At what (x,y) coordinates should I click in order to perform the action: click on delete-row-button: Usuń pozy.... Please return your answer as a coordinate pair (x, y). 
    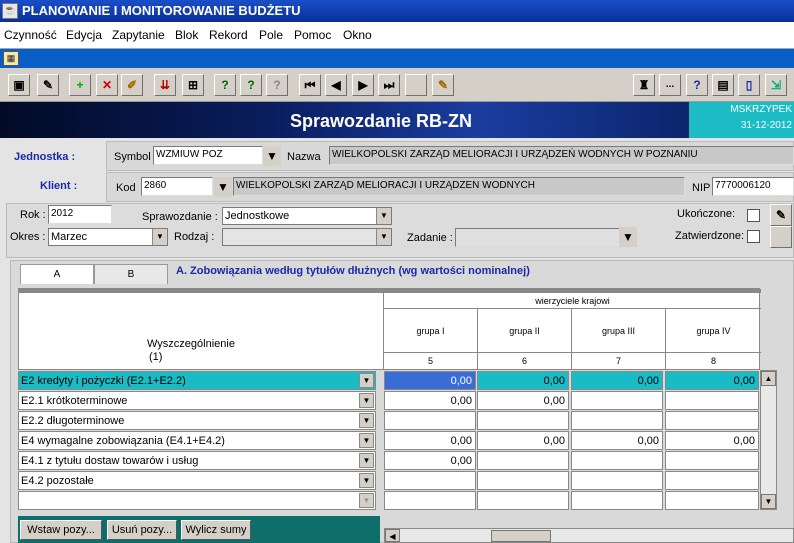
    Looking at the image, I should click on (142, 530).